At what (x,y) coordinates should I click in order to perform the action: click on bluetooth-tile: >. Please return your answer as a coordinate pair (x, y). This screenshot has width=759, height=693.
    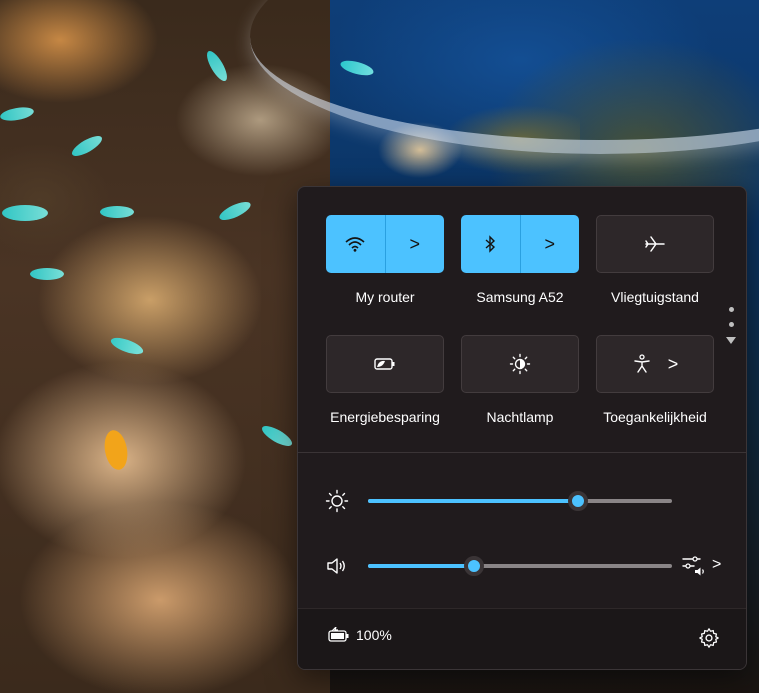
    Looking at the image, I should click on (520, 244).